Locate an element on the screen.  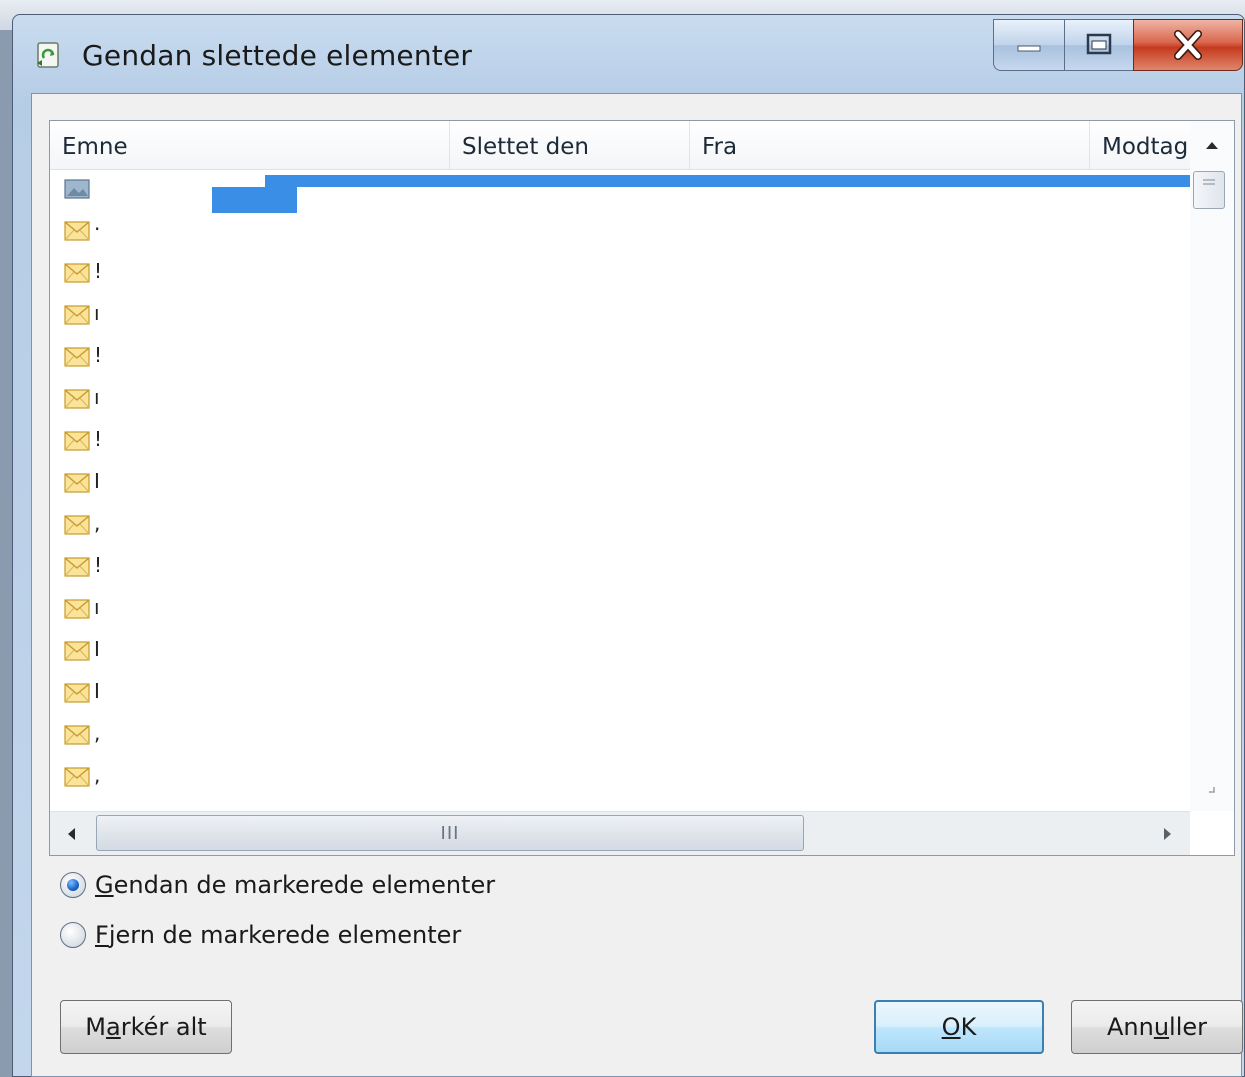
list-item is located at coordinates (620, 192).